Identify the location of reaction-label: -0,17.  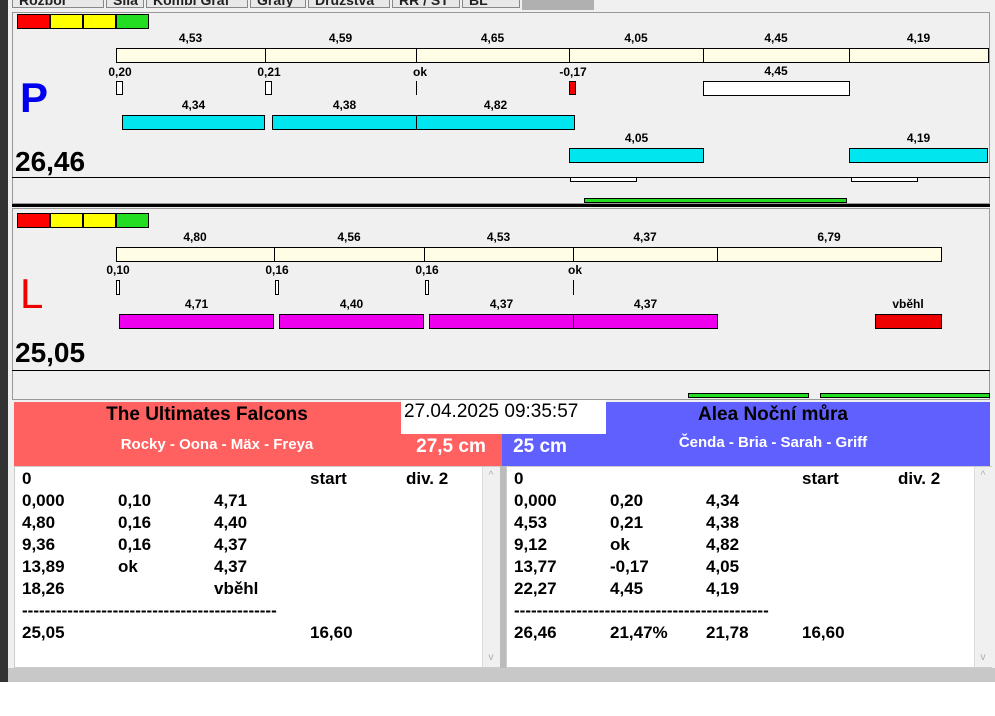
(573, 72).